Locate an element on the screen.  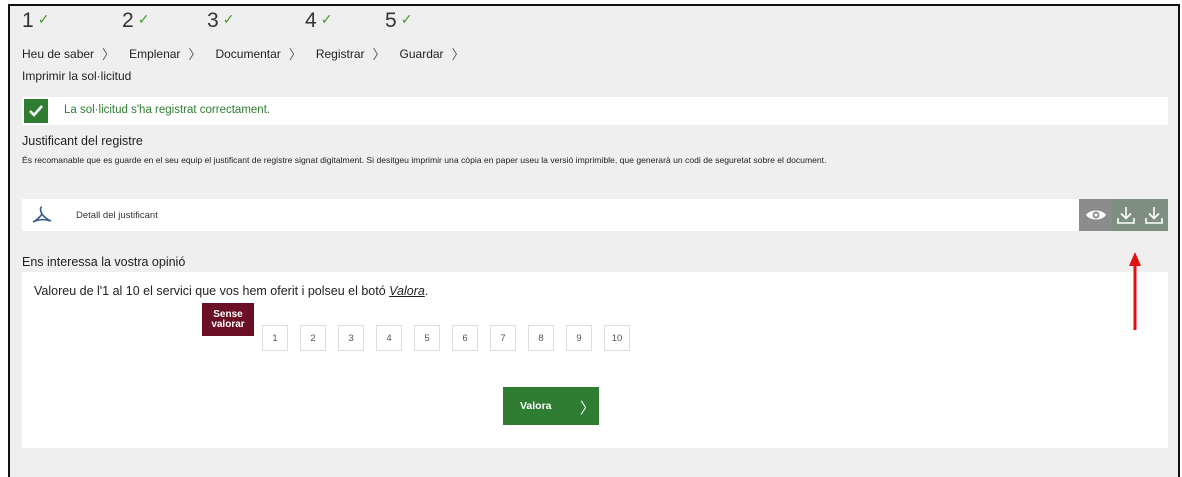
justificant-detail-row: Detall del justificant is located at coordinates (595, 215).